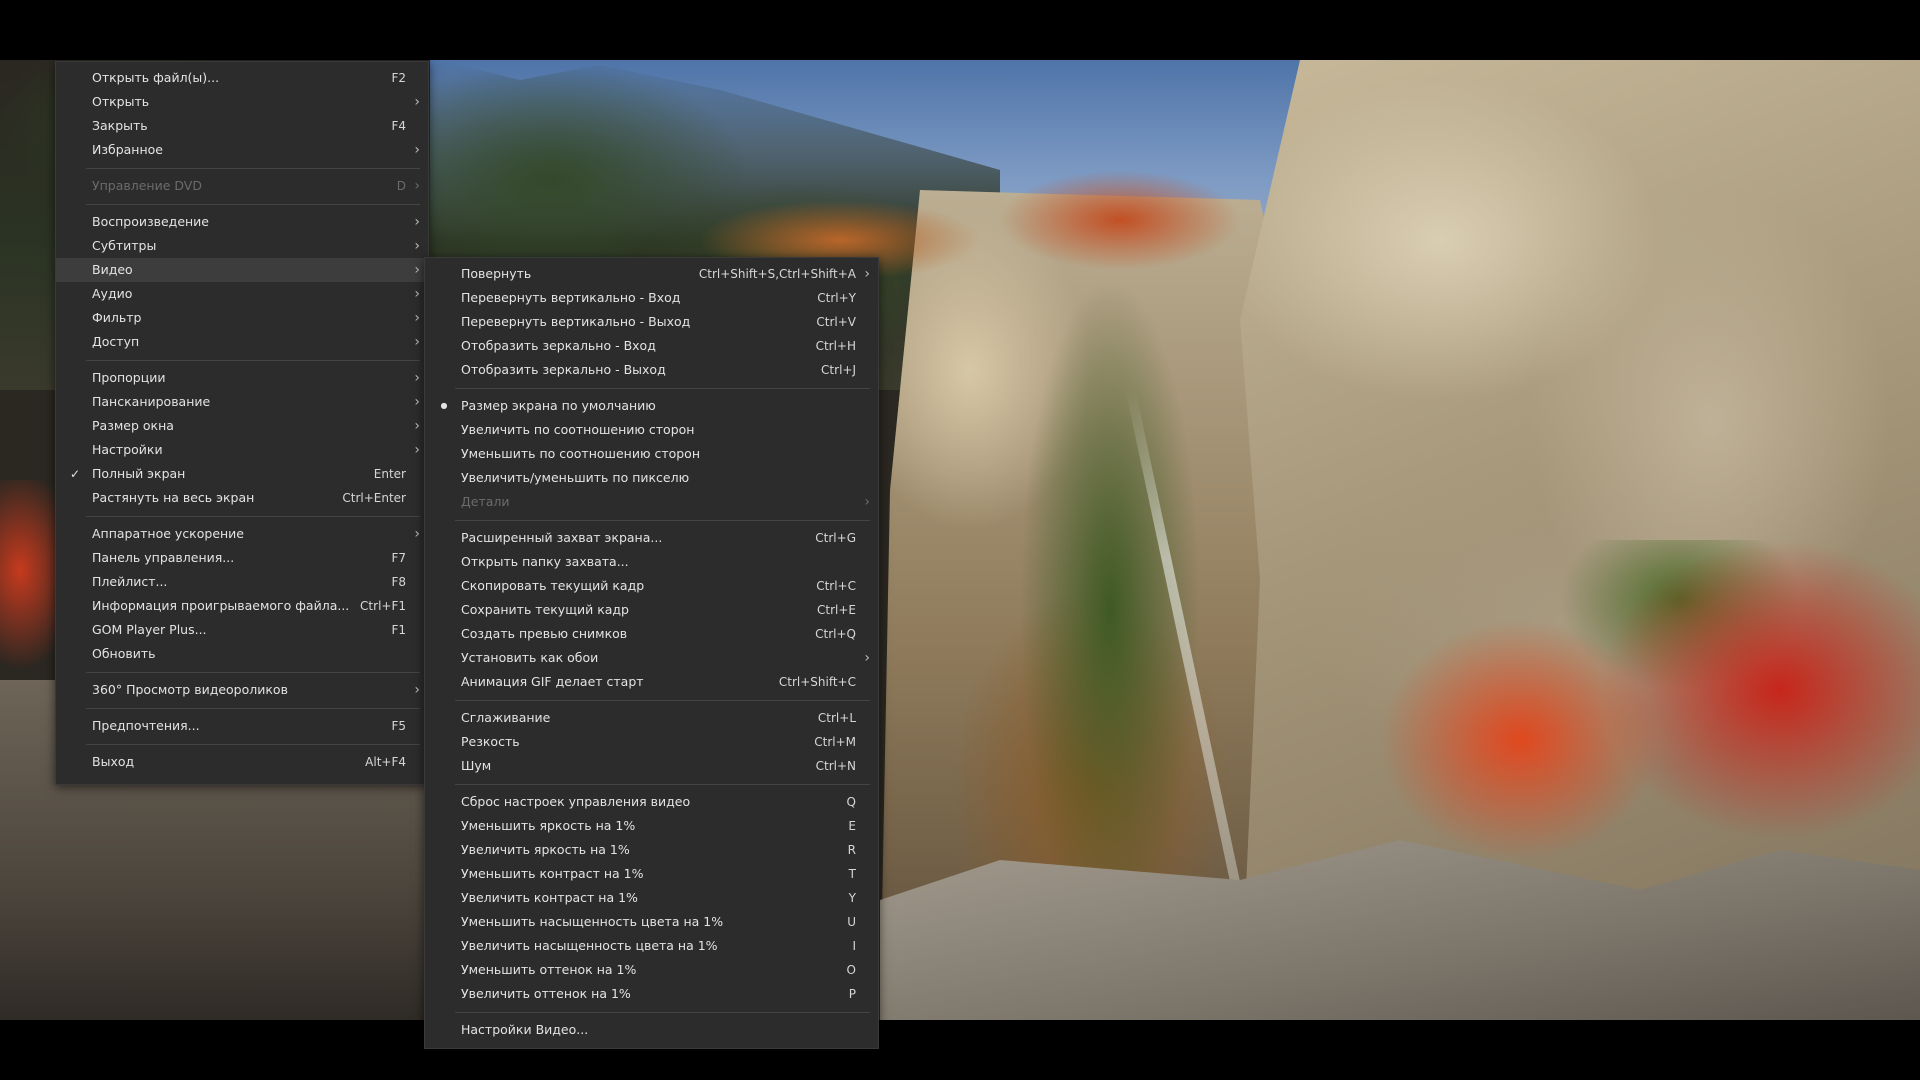 The height and width of the screenshot is (1080, 1920). Describe the element at coordinates (242, 150) in the screenshot. I see `menu-item-избранное: Избранное ›` at that location.